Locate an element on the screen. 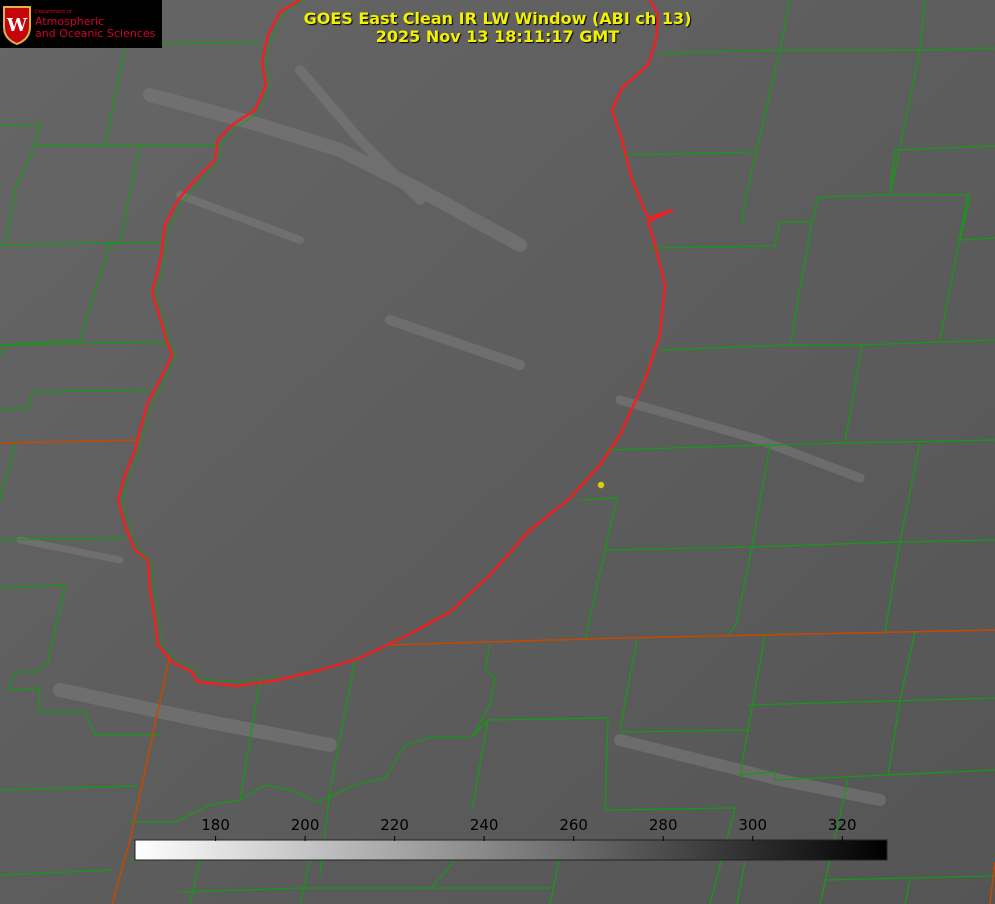 The width and height of the screenshot is (995, 904). colorbar-tick-label: 240 is located at coordinates (484, 825).